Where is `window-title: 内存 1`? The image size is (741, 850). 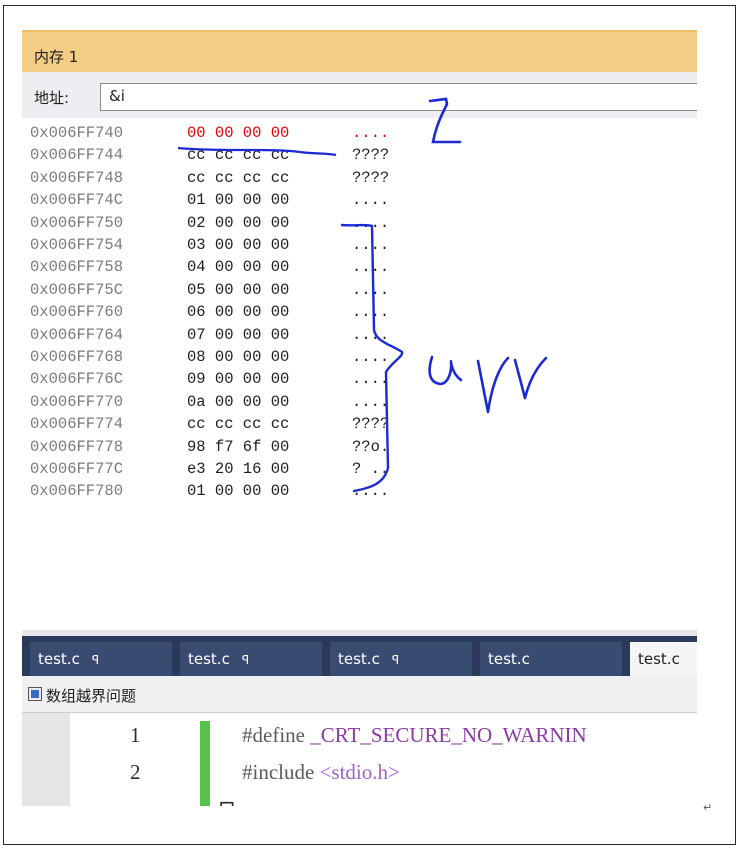
window-title: 内存 1 is located at coordinates (56, 57).